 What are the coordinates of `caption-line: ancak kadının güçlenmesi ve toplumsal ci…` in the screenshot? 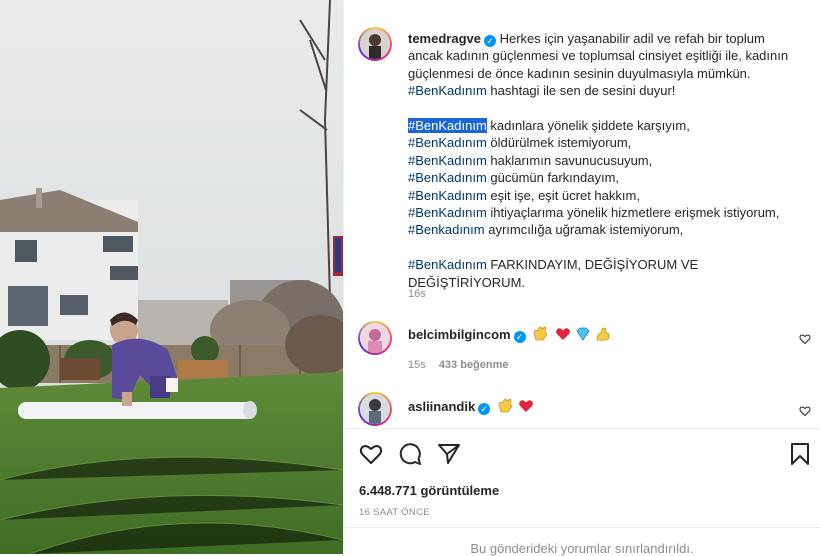 It's located at (598, 56).